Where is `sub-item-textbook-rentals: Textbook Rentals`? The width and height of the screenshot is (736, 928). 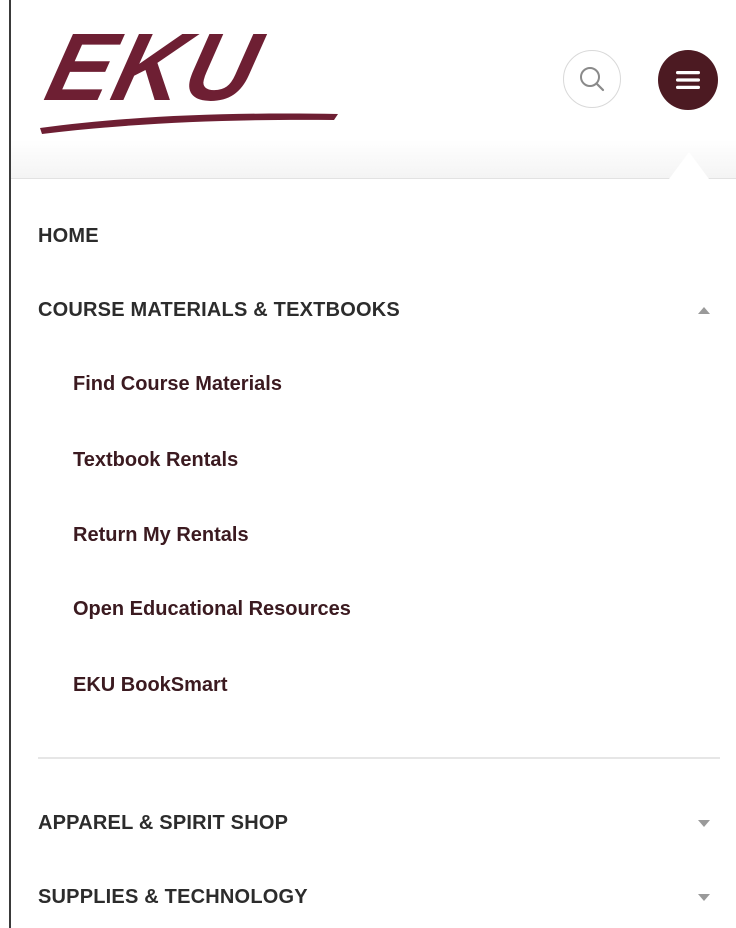 sub-item-textbook-rentals: Textbook Rentals is located at coordinates (155, 460).